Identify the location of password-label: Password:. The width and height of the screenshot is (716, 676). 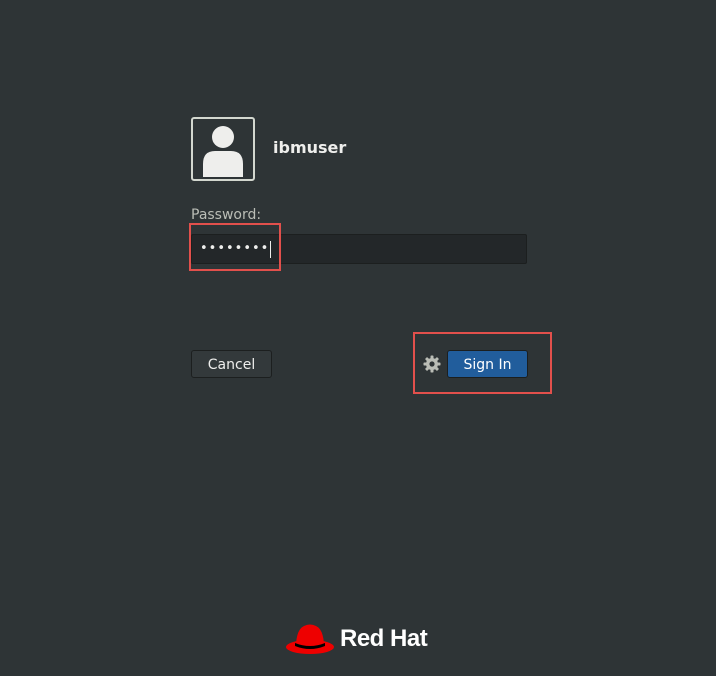
(226, 215).